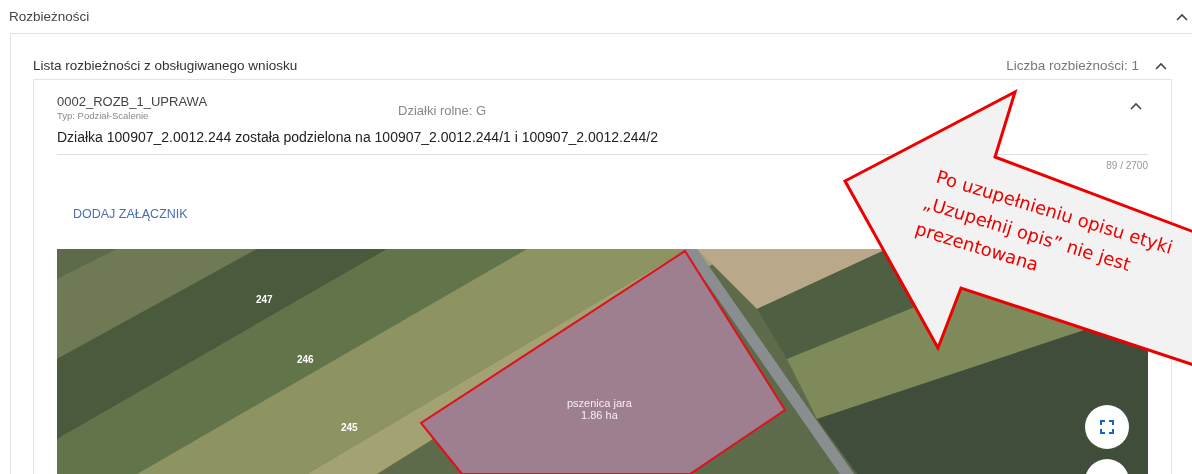  What do you see at coordinates (133, 101) in the screenshot?
I see `discrepancy-code: 0002_ROZB_1_UPRAWA` at bounding box center [133, 101].